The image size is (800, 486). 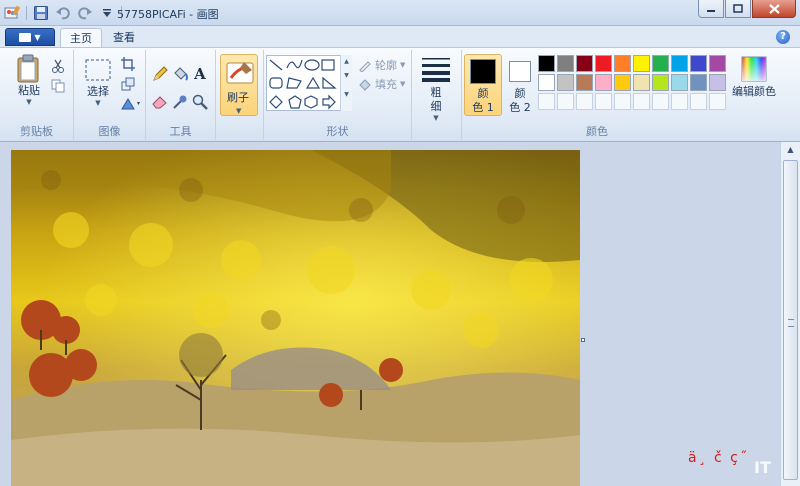 What do you see at coordinates (791, 323) in the screenshot?
I see `scrollbar-grip` at bounding box center [791, 323].